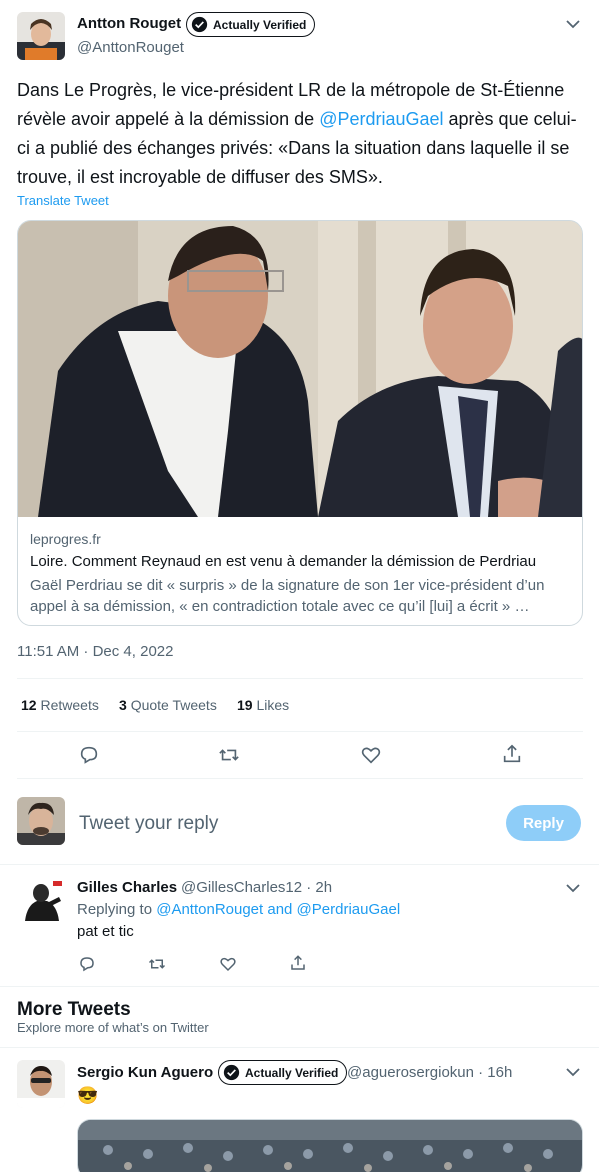 This screenshot has height=1172, width=599. Describe the element at coordinates (41, 901) in the screenshot. I see `reply-author-avatar` at that location.